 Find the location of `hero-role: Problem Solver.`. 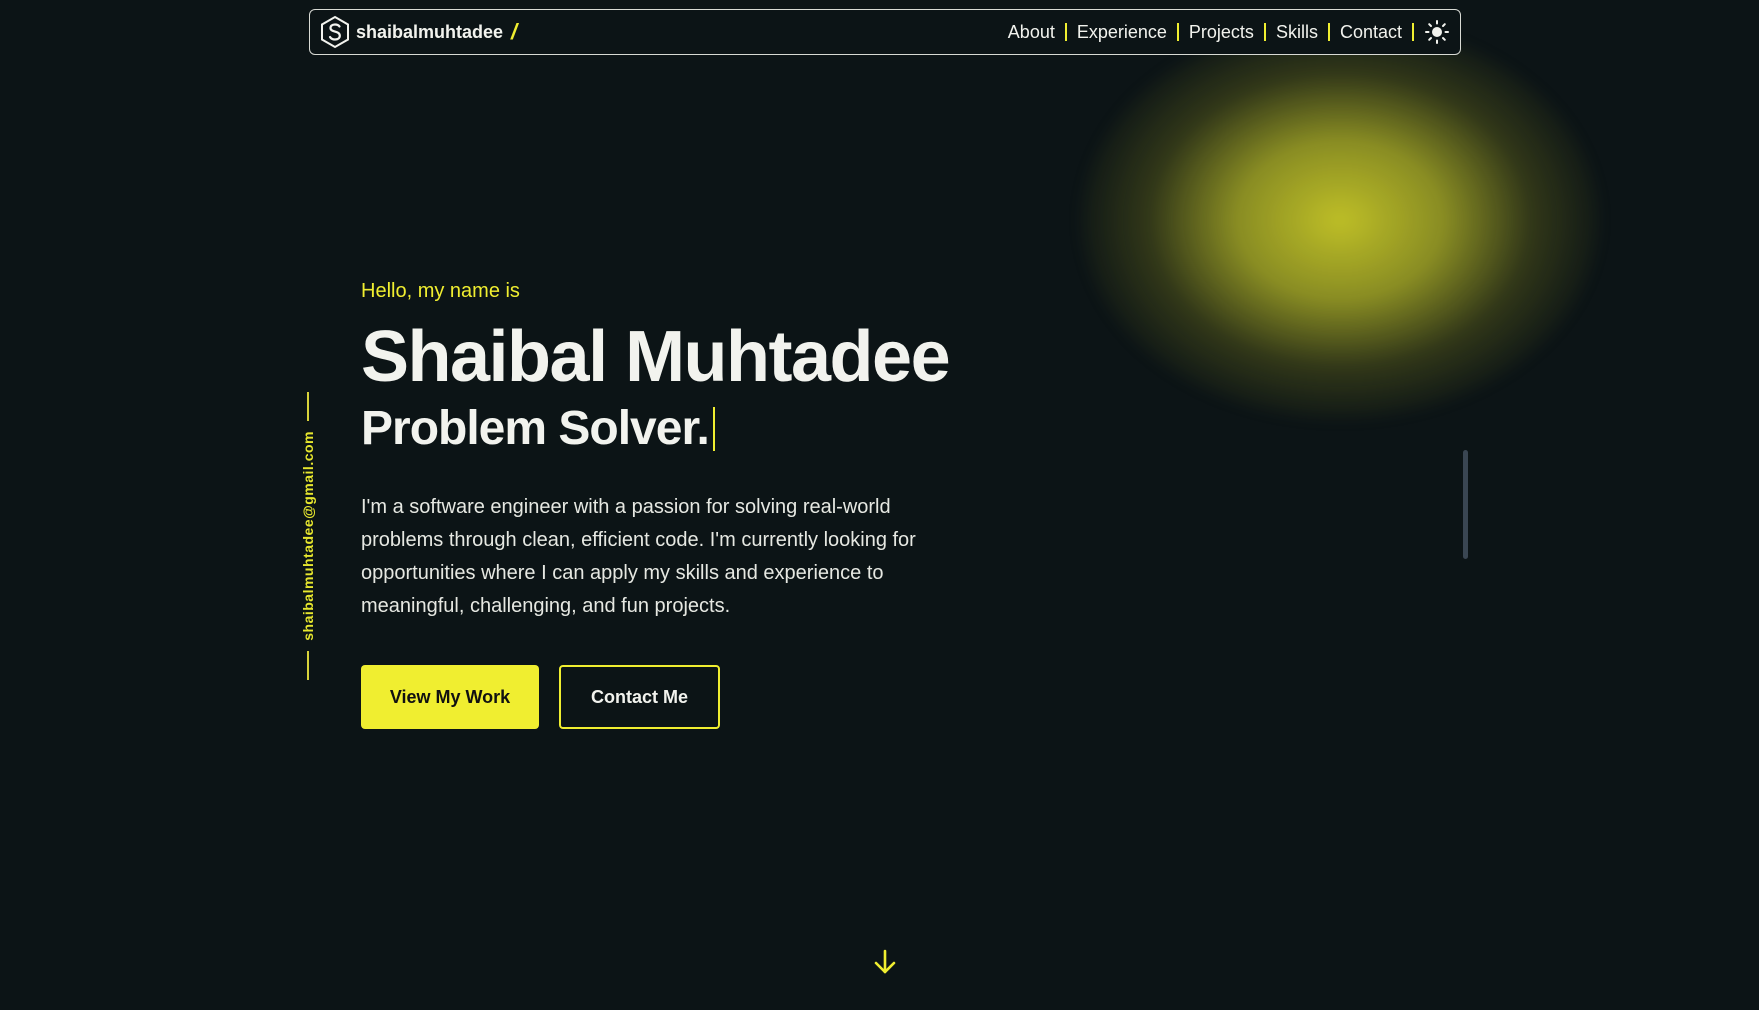

hero-role: Problem Solver. is located at coordinates (661, 429).